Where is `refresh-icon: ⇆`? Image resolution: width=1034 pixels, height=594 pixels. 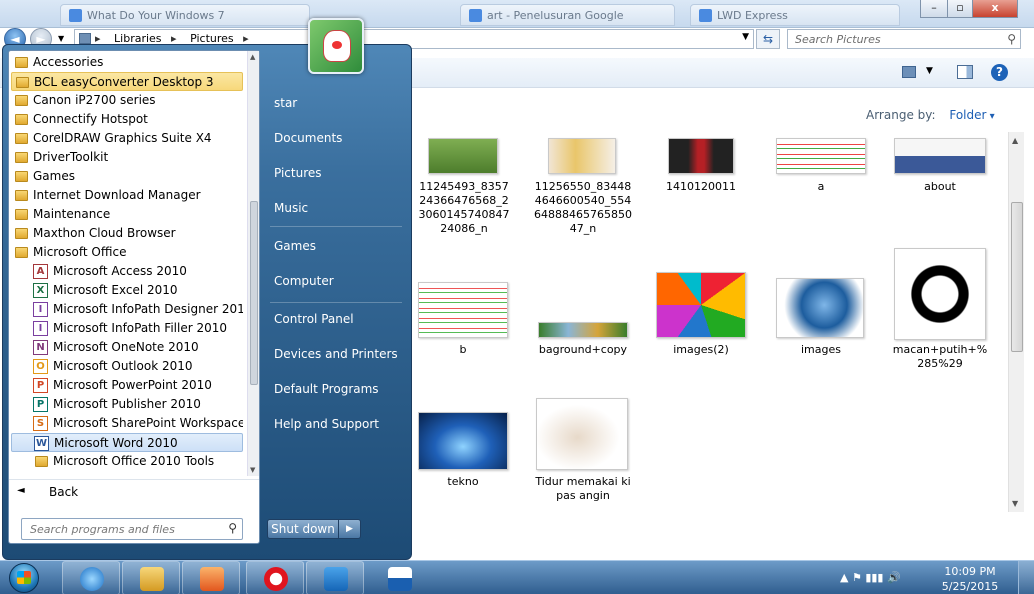
refresh-icon: ⇆ is located at coordinates (768, 39).